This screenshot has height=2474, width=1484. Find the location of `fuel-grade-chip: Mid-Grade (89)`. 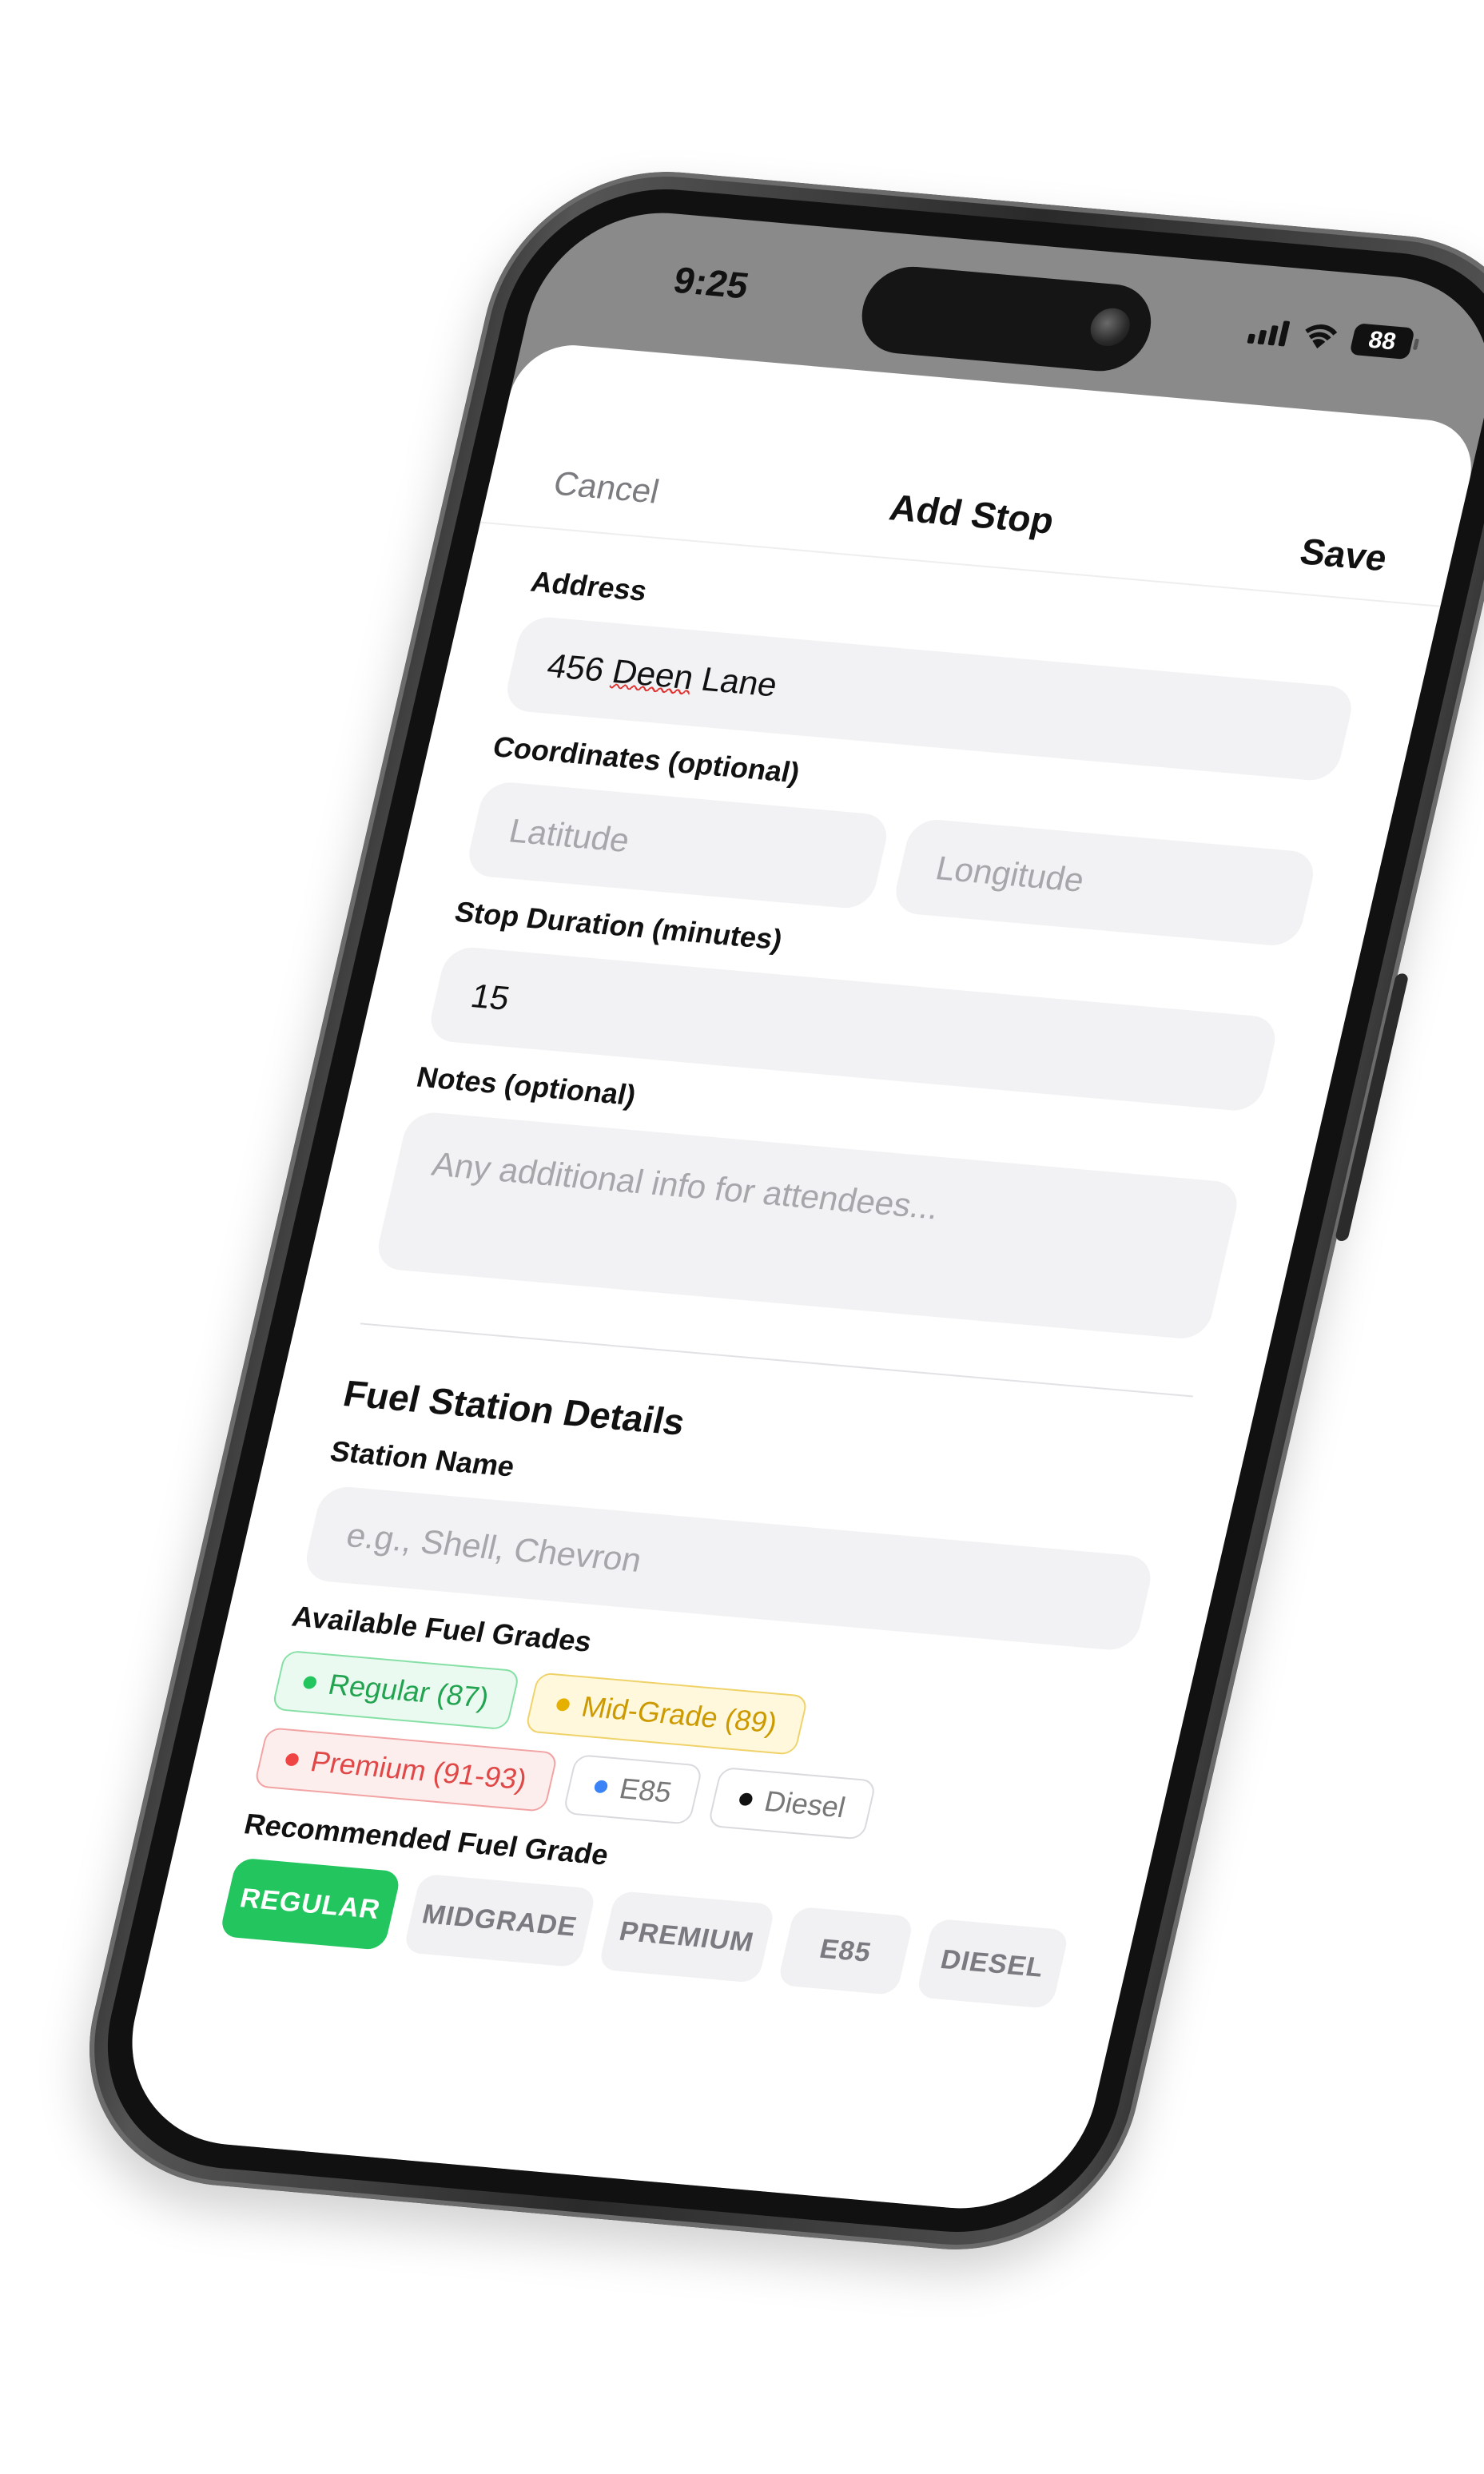

fuel-grade-chip: Mid-Grade (89) is located at coordinates (667, 1714).